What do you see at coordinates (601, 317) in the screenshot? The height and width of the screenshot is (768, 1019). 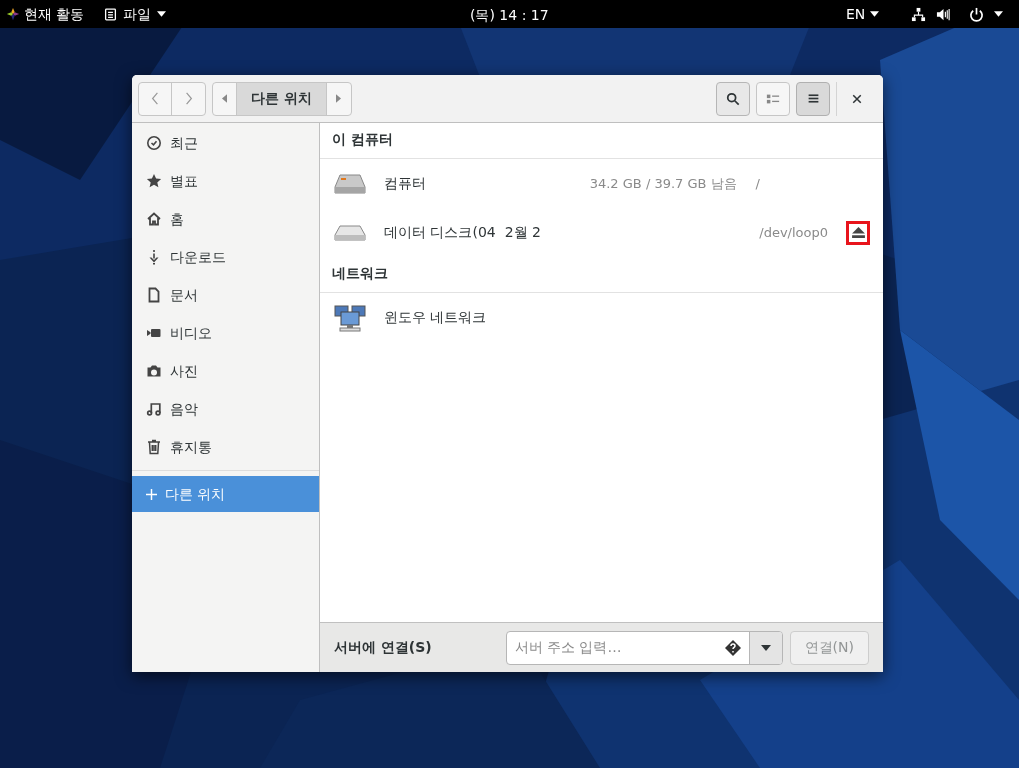 I see `location-row: 윈도우 네트워크` at bounding box center [601, 317].